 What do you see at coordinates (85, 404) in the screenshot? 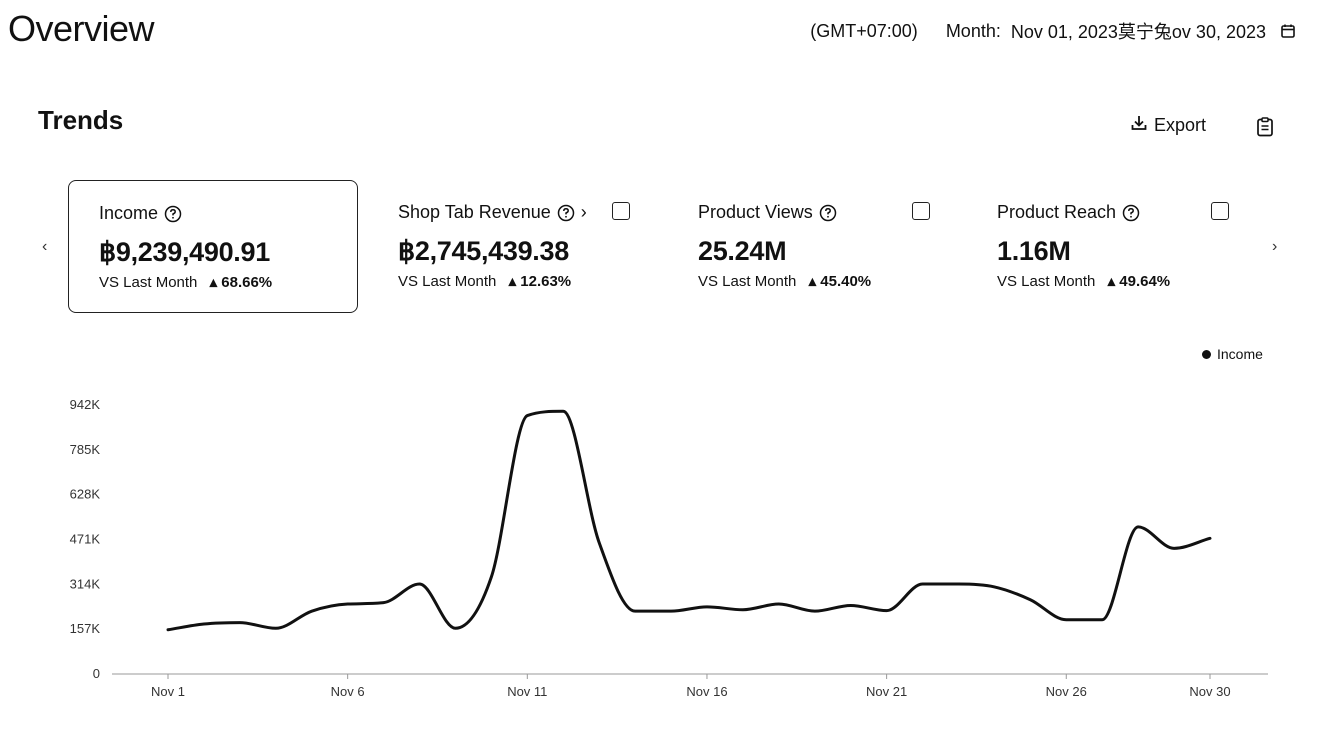
I see `y-tick-label: 942K` at bounding box center [85, 404].